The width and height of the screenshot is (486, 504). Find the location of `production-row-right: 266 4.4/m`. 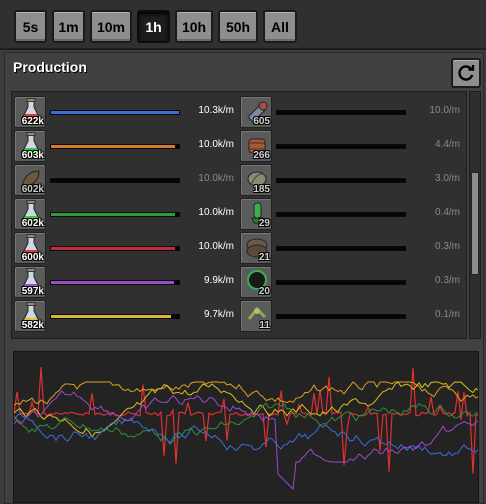

production-row-right: 266 4.4/m is located at coordinates (353, 147).